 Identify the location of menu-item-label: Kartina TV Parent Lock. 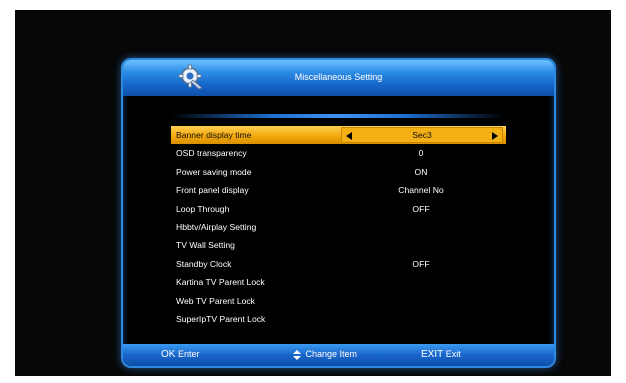
(220, 282).